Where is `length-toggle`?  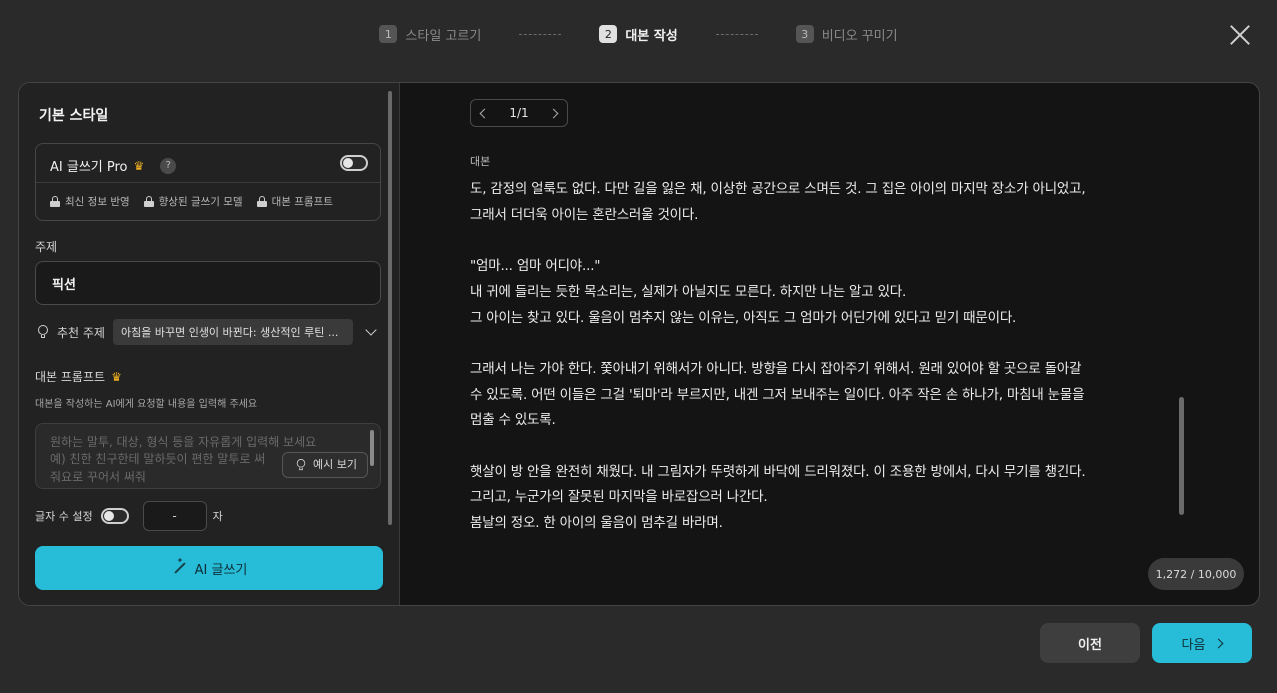 length-toggle is located at coordinates (114, 516).